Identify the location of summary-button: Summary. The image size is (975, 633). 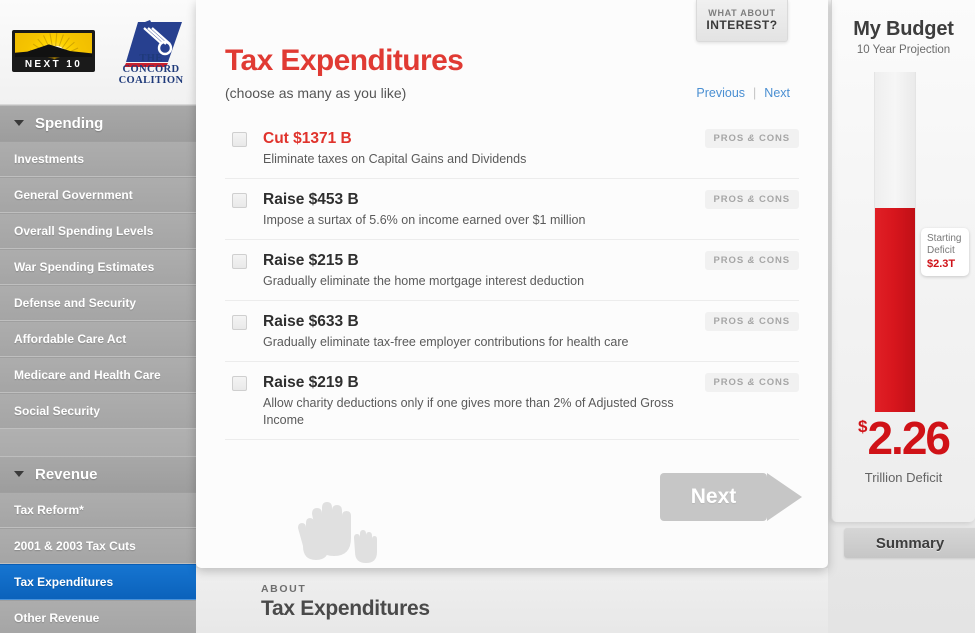
(909, 543).